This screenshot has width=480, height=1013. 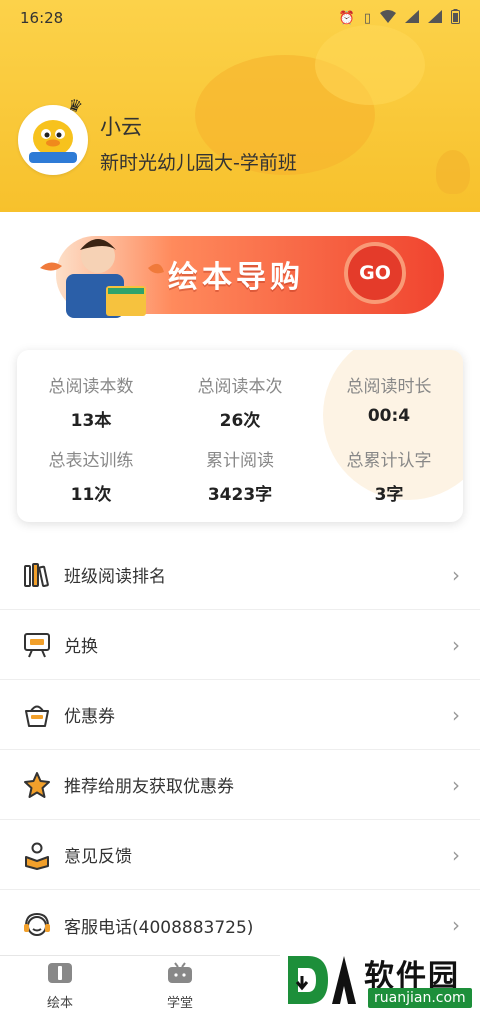 I want to click on watermark: 软件园 ruanjian.com, so click(x=380, y=980).